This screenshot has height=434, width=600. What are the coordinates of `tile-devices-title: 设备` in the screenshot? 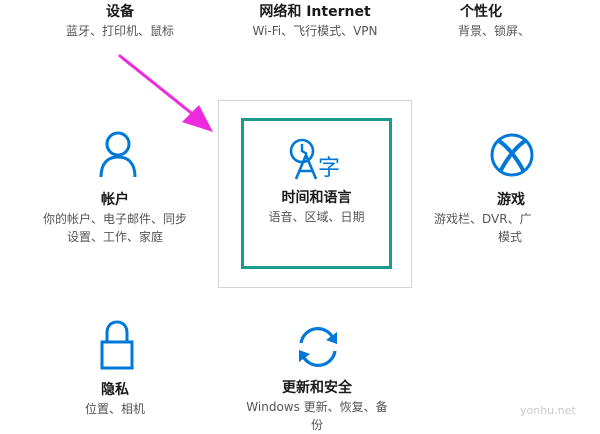 It's located at (120, 12).